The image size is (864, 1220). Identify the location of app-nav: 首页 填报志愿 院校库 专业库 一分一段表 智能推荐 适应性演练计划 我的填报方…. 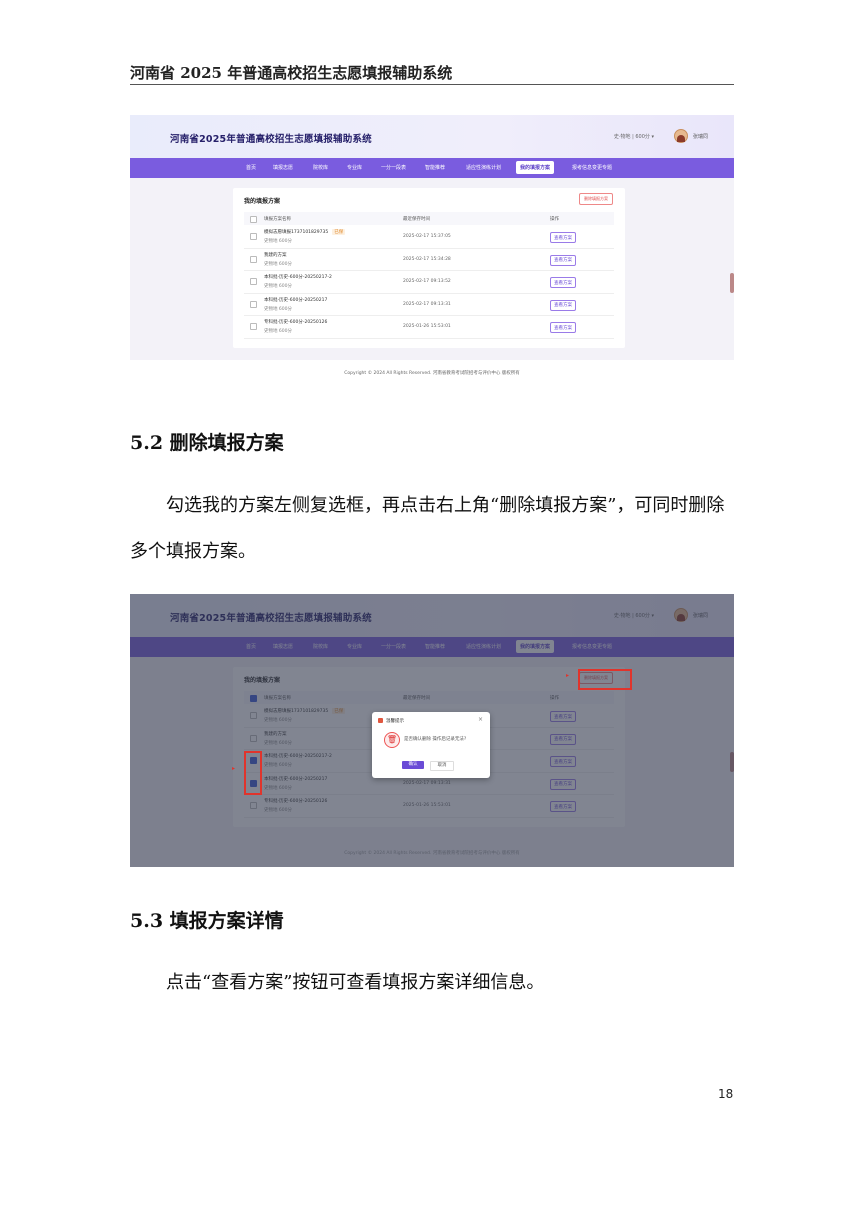
(432, 168).